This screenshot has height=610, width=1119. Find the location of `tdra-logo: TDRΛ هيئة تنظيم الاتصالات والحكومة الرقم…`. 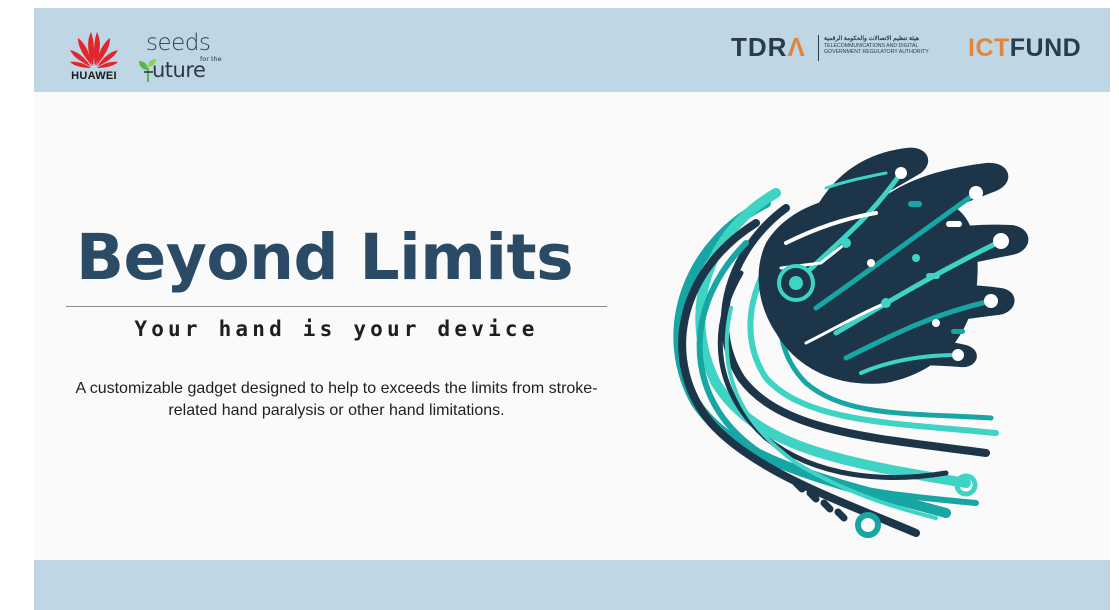

tdra-logo: TDRΛ هيئة تنظيم الاتصالات والحكومة الرقم… is located at coordinates (845, 48).